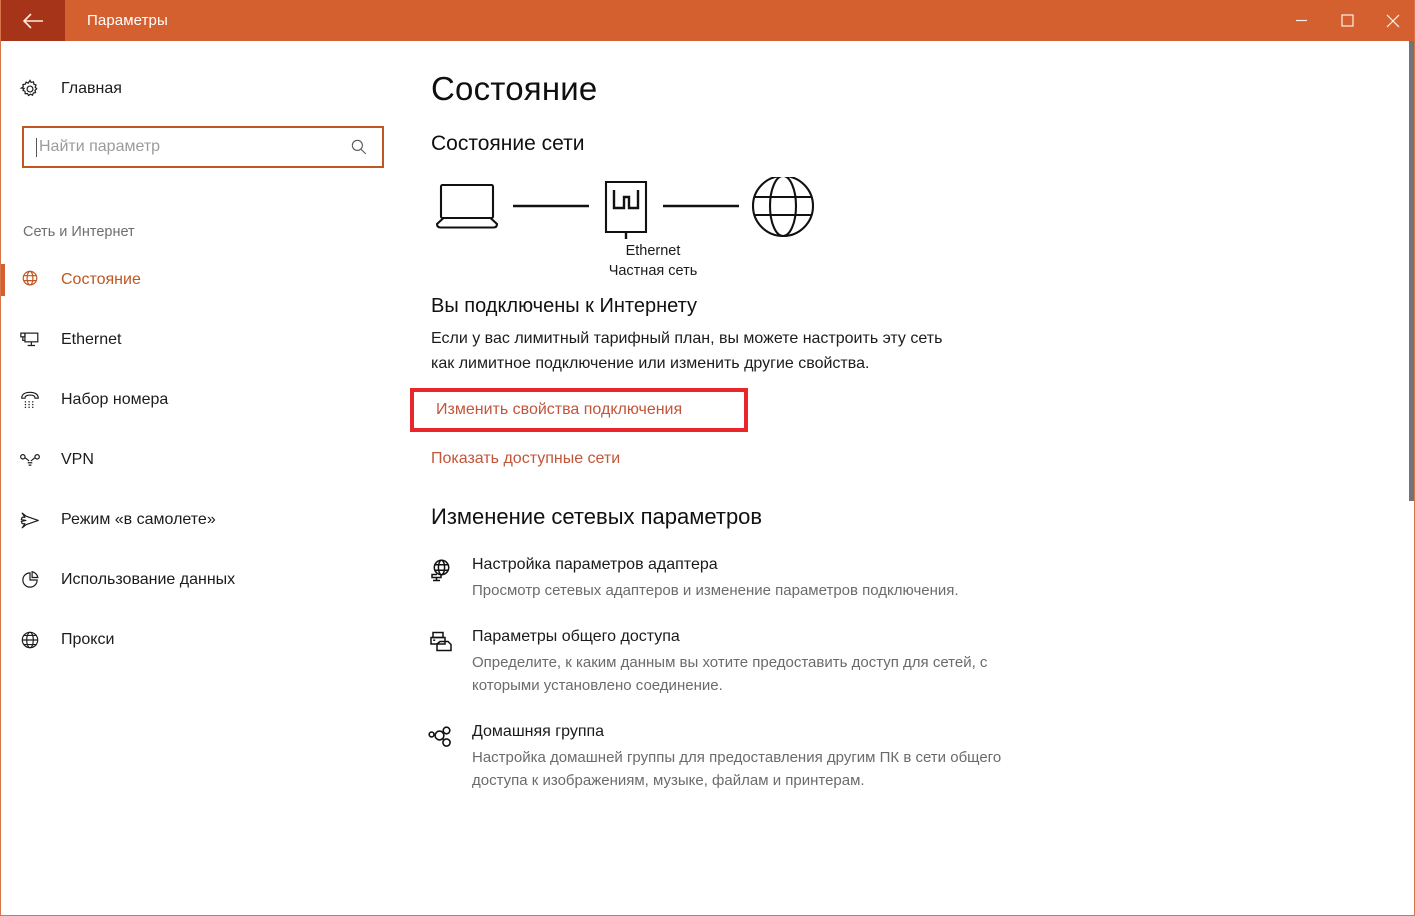  I want to click on sidebar-item-ethernet: Ethernet, so click(203, 340).